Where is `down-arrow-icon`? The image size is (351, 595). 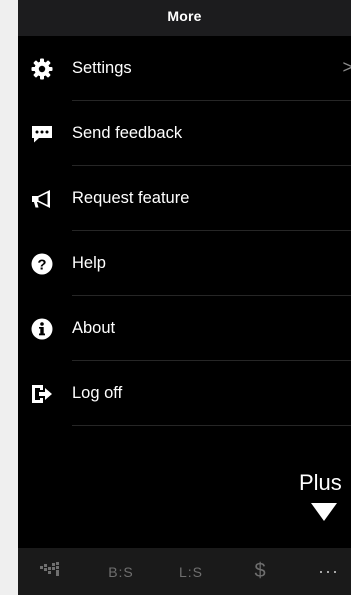
down-arrow-icon is located at coordinates (324, 512).